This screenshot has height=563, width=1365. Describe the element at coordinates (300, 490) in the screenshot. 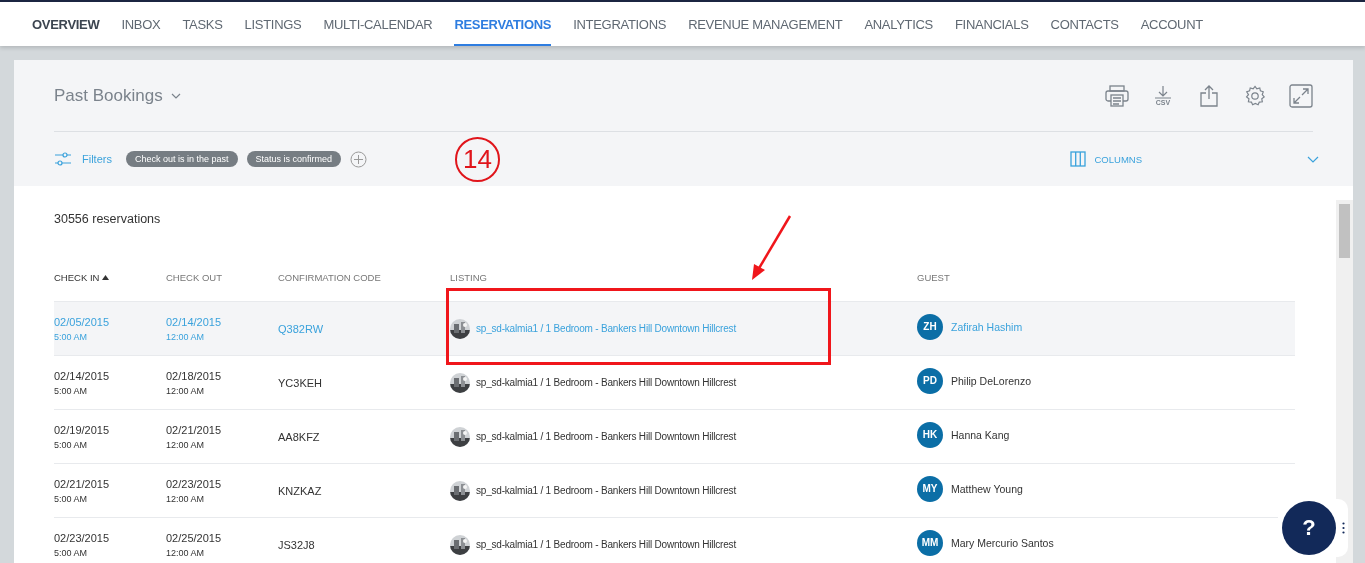

I see `confirmation-code: KNZKAZ` at that location.